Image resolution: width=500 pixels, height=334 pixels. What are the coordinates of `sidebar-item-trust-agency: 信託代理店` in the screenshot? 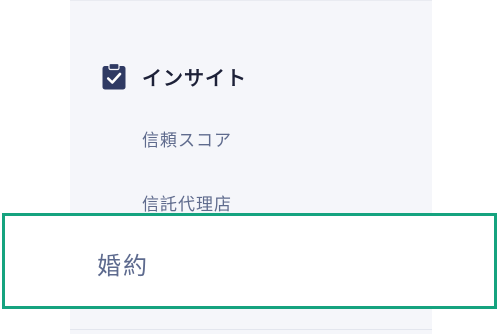 It's located at (187, 202).